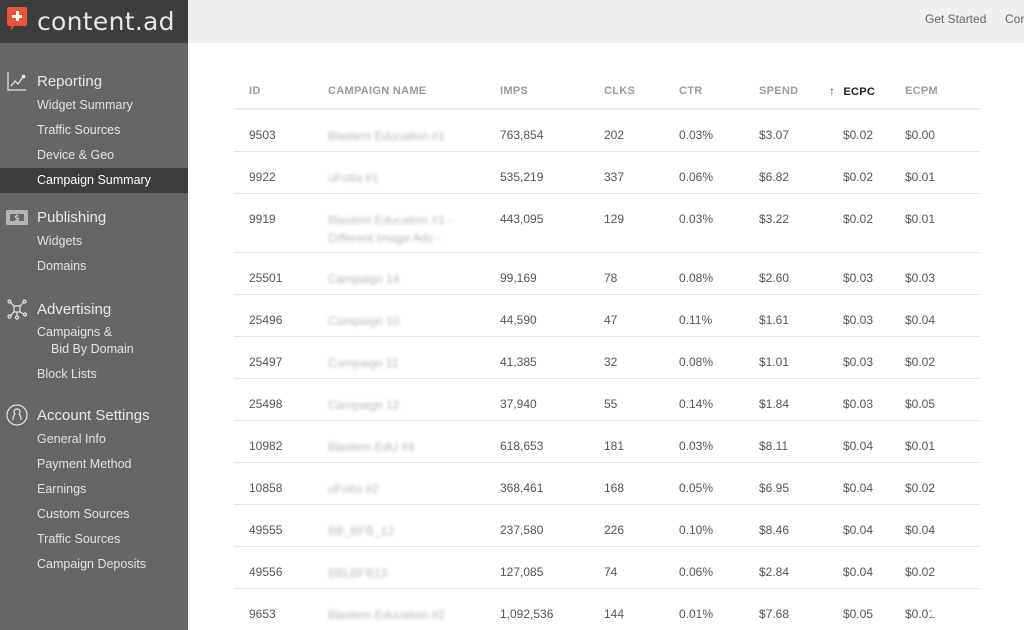  What do you see at coordinates (94, 341) in the screenshot?
I see `sidebar-item-campaigns-bid-by-domain: Campaigns & Bid By Domain` at bounding box center [94, 341].